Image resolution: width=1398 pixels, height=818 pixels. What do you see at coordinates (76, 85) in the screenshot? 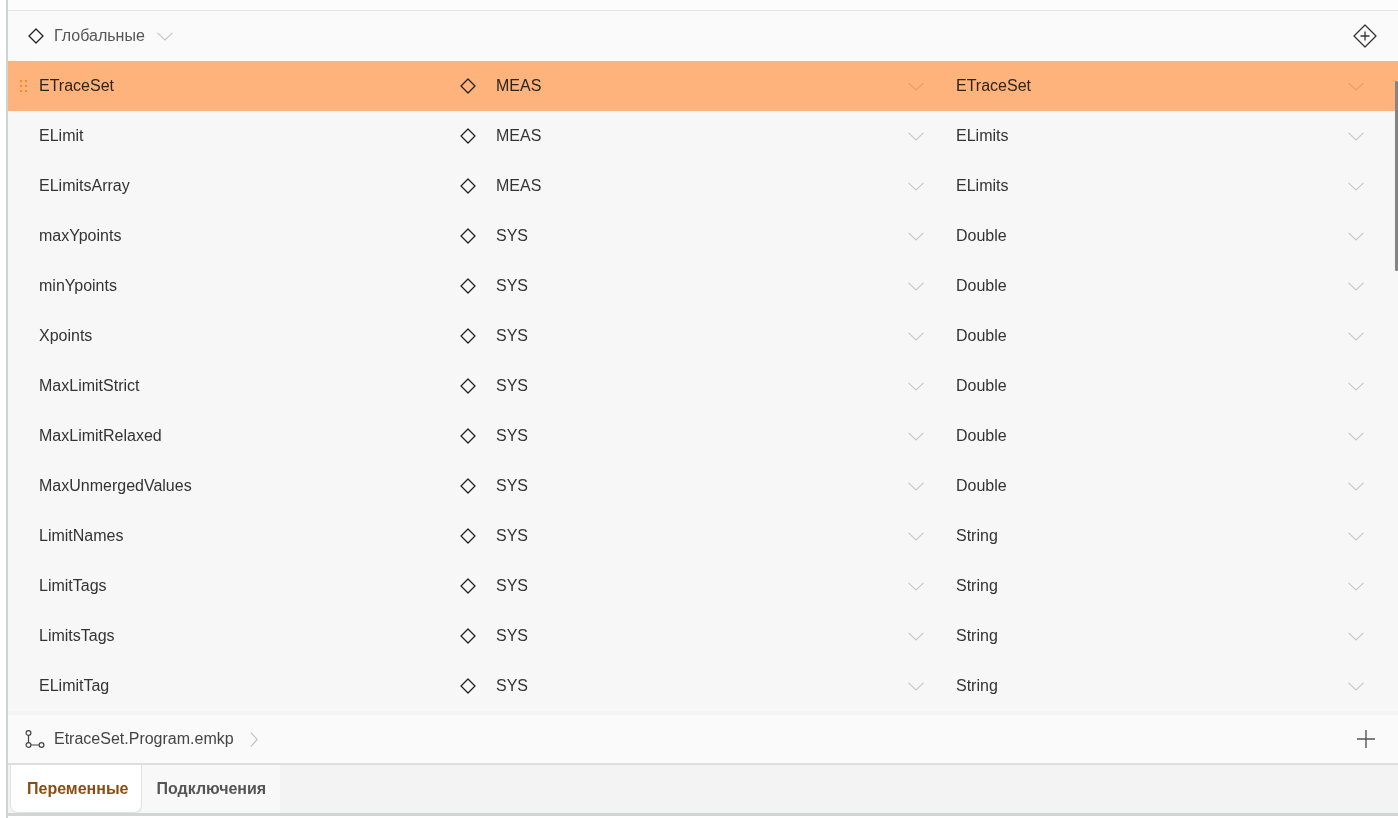
I see `variable-name: ETraceSet` at bounding box center [76, 85].